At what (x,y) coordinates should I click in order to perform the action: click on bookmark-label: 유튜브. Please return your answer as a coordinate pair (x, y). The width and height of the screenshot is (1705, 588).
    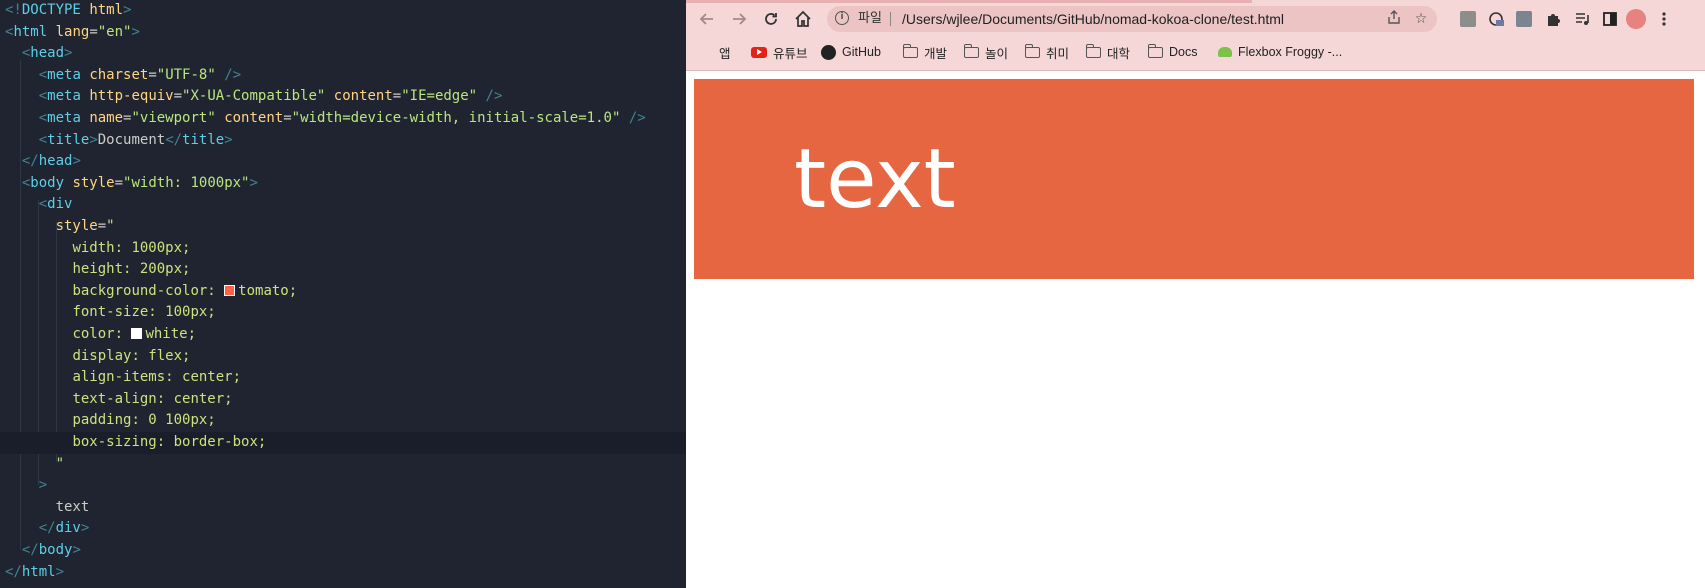
    Looking at the image, I should click on (790, 53).